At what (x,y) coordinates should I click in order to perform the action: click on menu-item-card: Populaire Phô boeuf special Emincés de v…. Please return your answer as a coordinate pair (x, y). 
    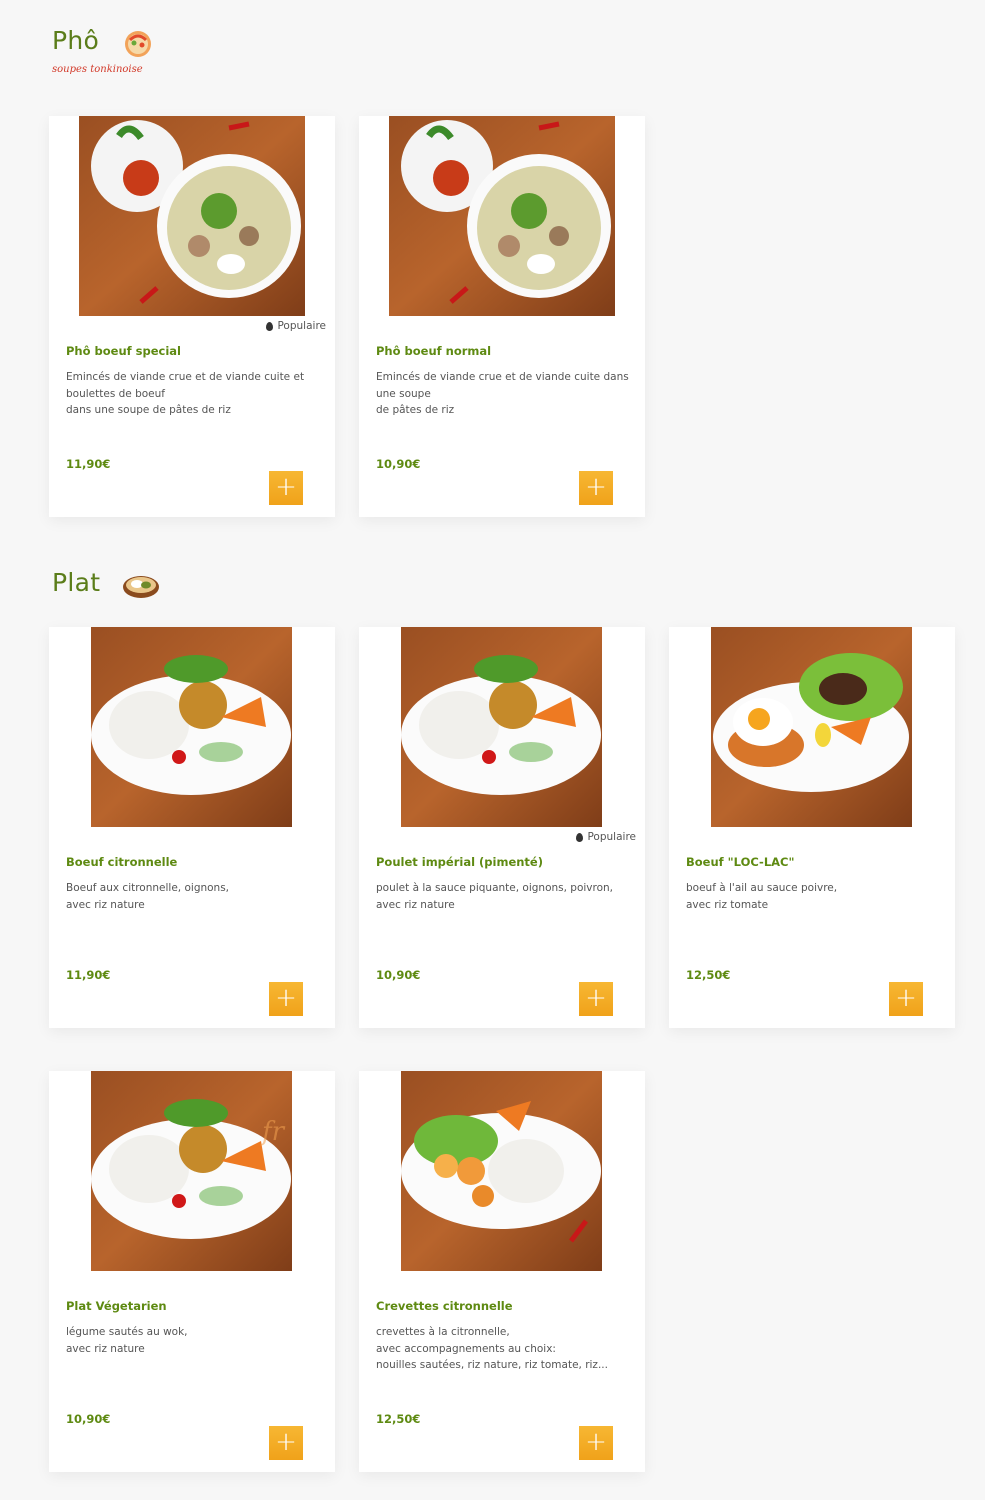
    Looking at the image, I should click on (192, 316).